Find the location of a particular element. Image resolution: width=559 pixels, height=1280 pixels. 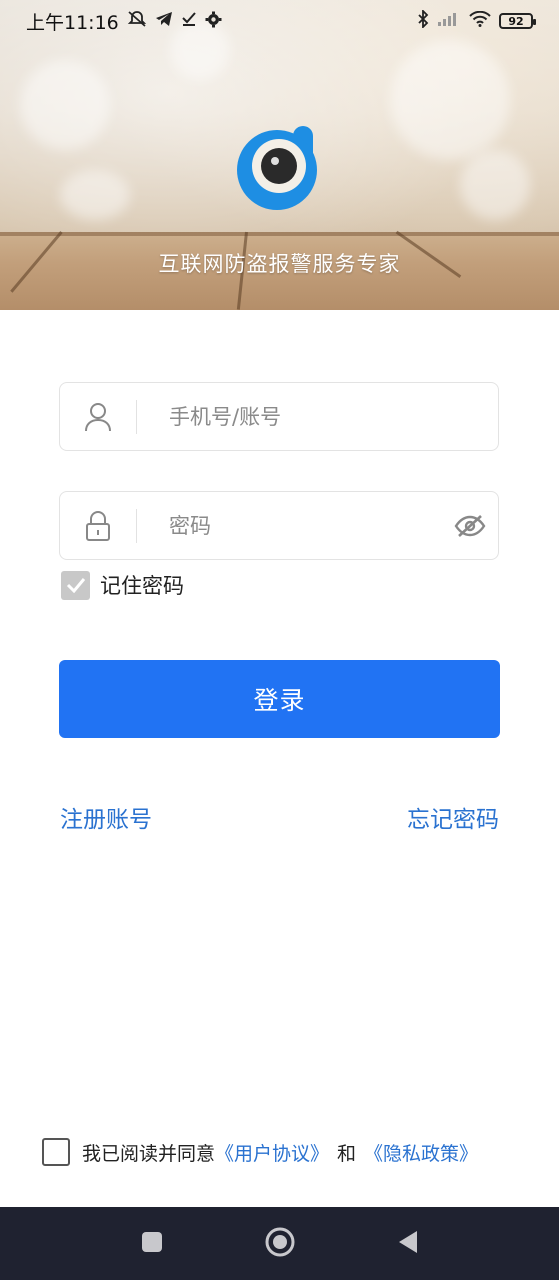

gear-icon is located at coordinates (213, 21).